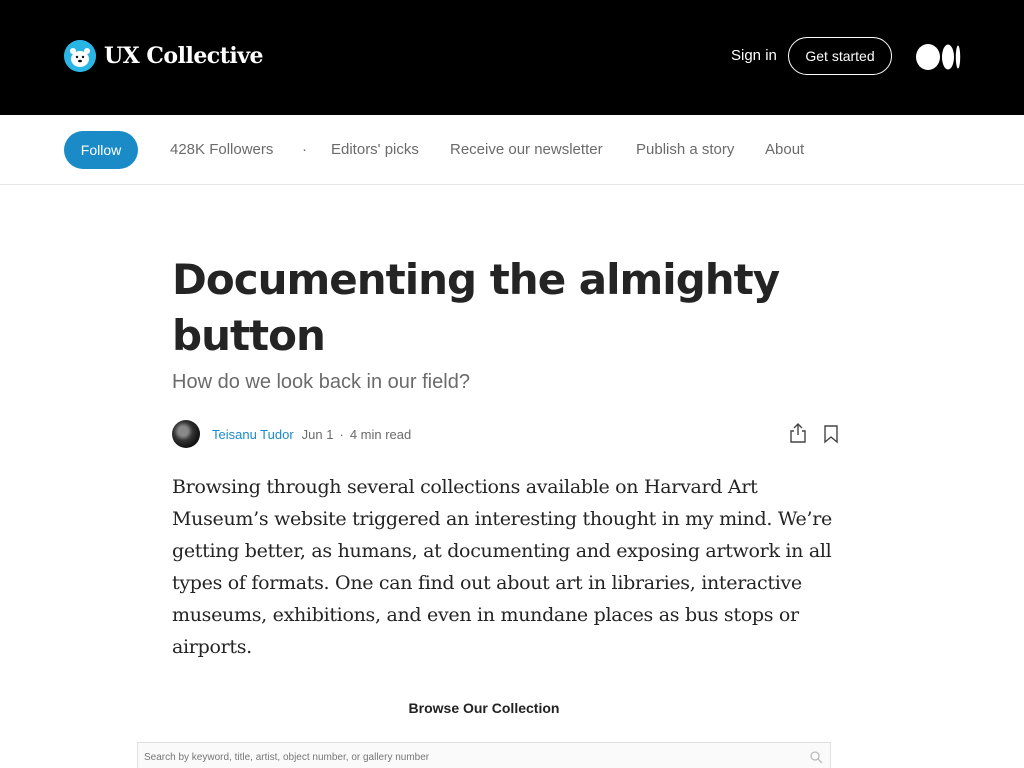 This screenshot has height=768, width=1024. What do you see at coordinates (317, 434) in the screenshot?
I see `publish-date: Jun 1` at bounding box center [317, 434].